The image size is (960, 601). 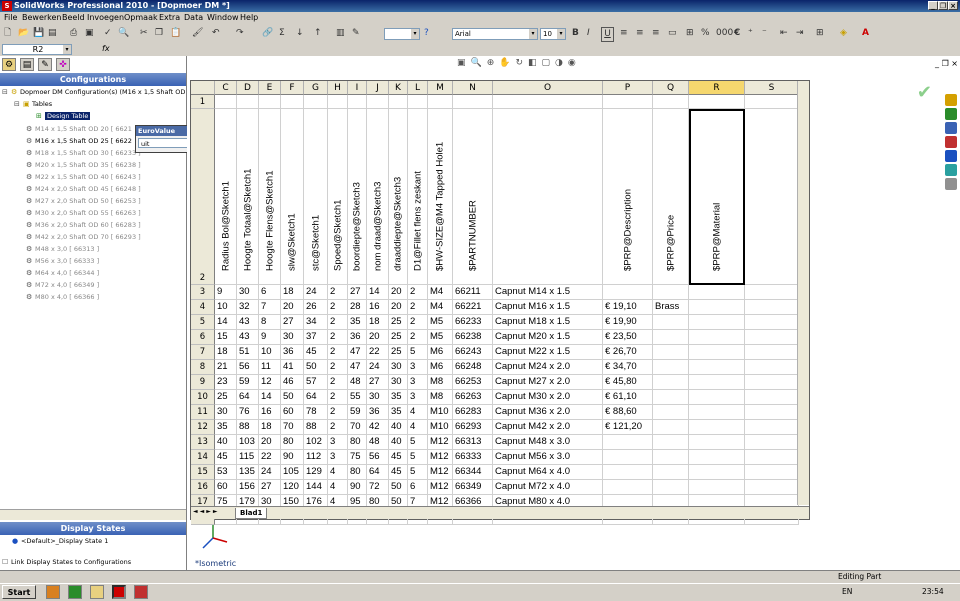 What do you see at coordinates (548, 397) in the screenshot?
I see `table-cell: Capnut M30 x 2.0` at bounding box center [548, 397].